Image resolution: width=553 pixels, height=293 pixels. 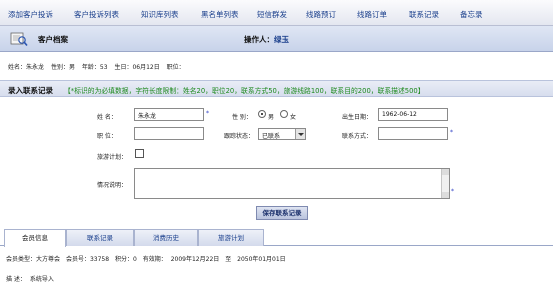 I want to click on customer-age: 年龄：53, so click(x=94, y=67).